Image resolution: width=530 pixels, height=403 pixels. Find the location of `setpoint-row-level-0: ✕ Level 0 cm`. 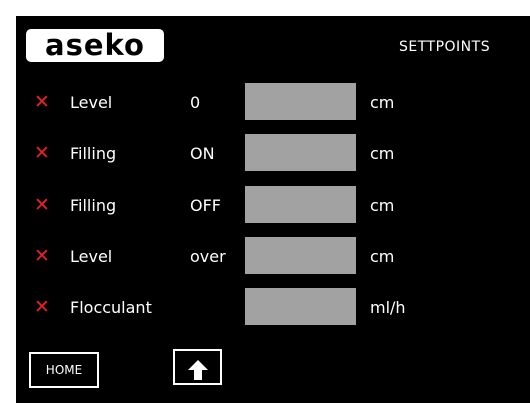

setpoint-row-level-0: ✕ Level 0 cm is located at coordinates (273, 103).